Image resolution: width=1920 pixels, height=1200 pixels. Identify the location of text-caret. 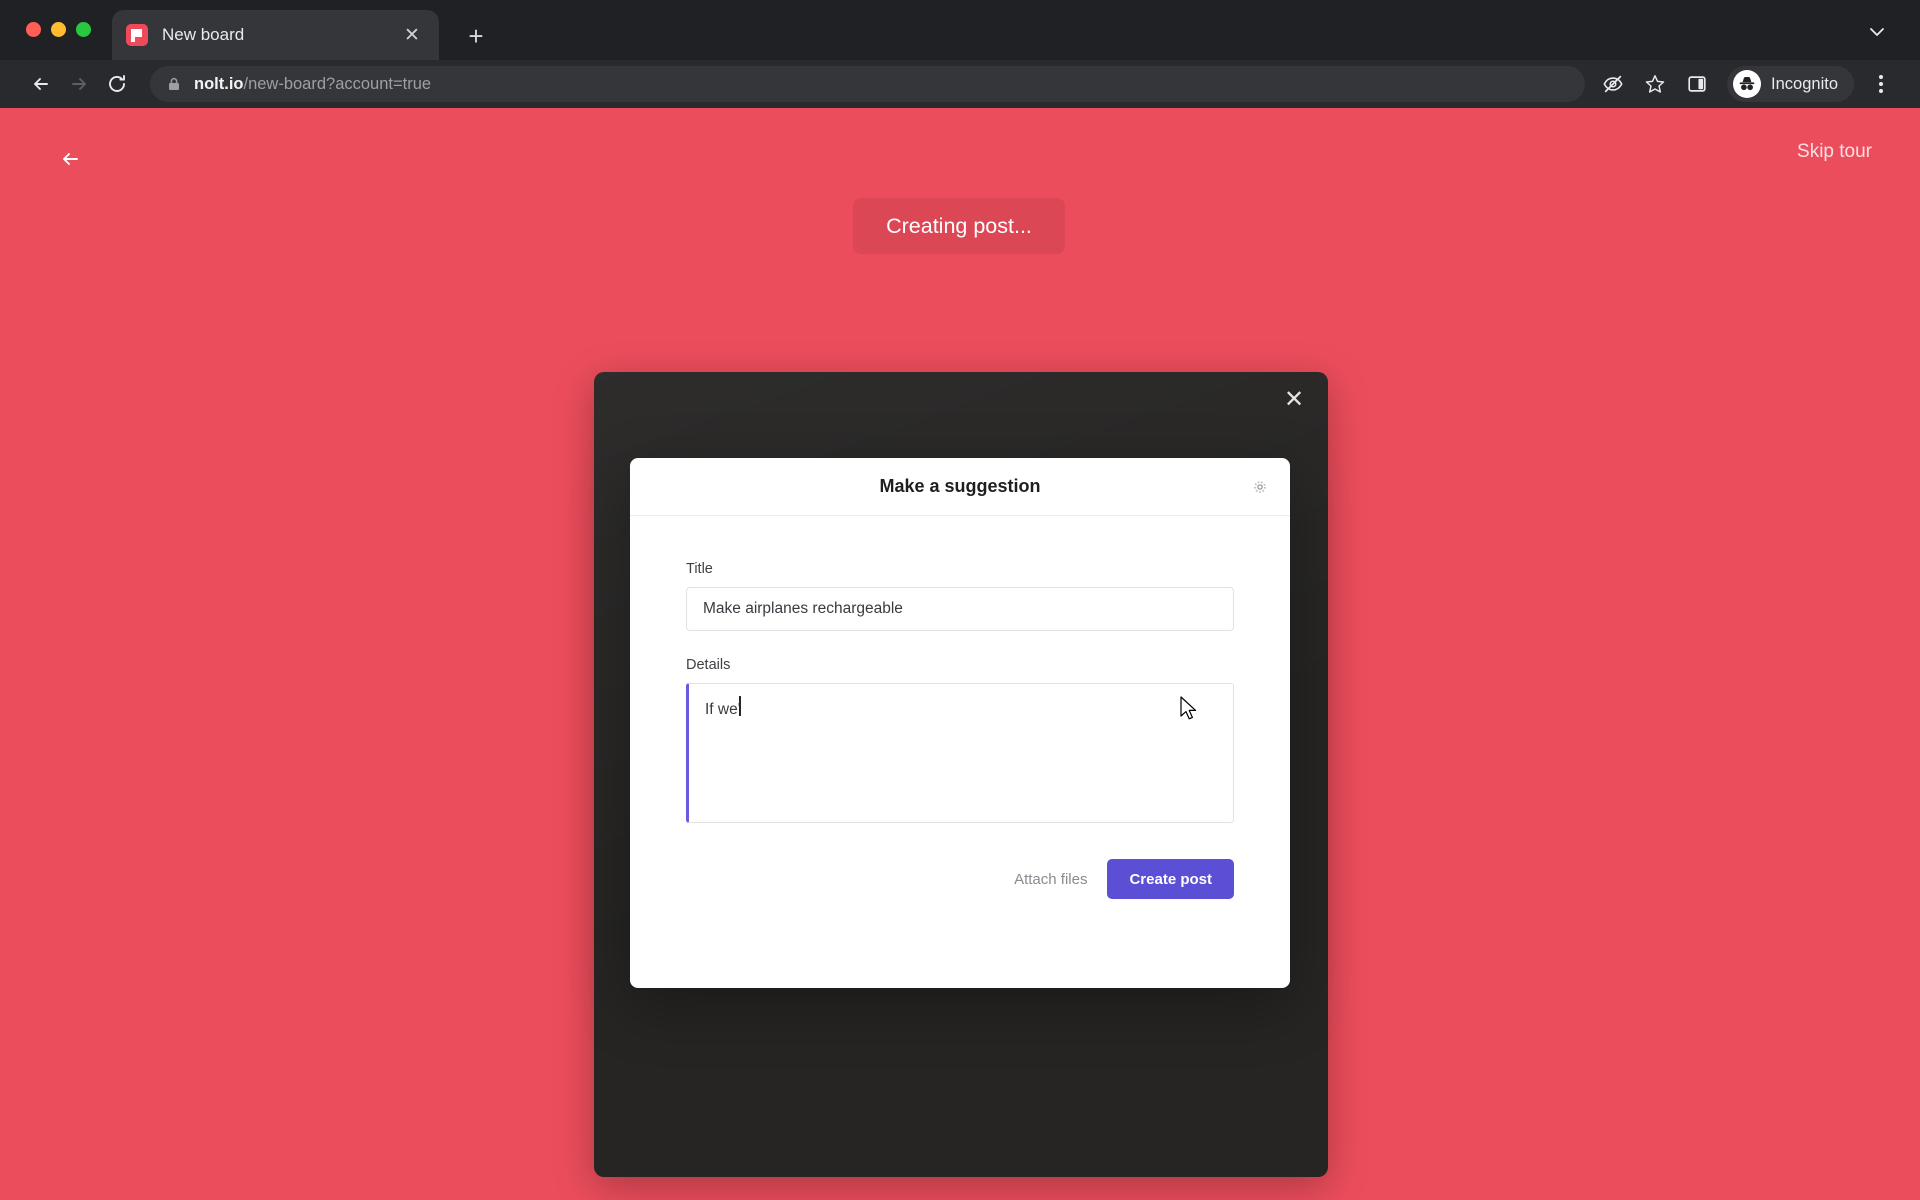
(740, 706).